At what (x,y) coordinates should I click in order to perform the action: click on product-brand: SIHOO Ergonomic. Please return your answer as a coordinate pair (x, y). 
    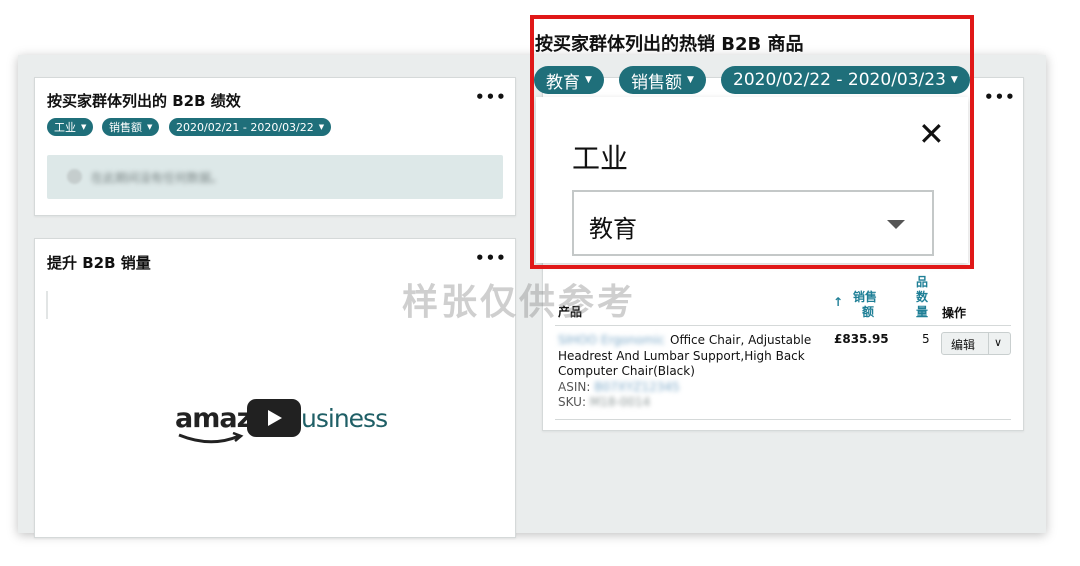
    Looking at the image, I should click on (611, 340).